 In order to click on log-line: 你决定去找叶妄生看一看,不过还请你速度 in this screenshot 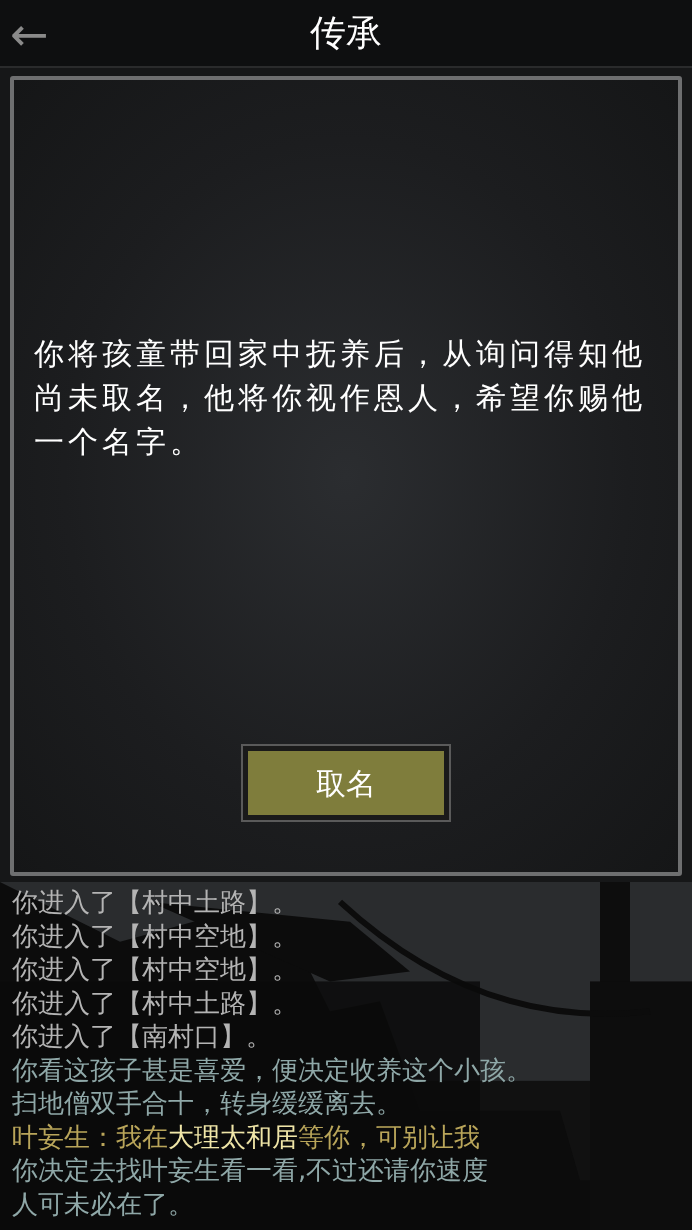, I will do `click(251, 1170)`.